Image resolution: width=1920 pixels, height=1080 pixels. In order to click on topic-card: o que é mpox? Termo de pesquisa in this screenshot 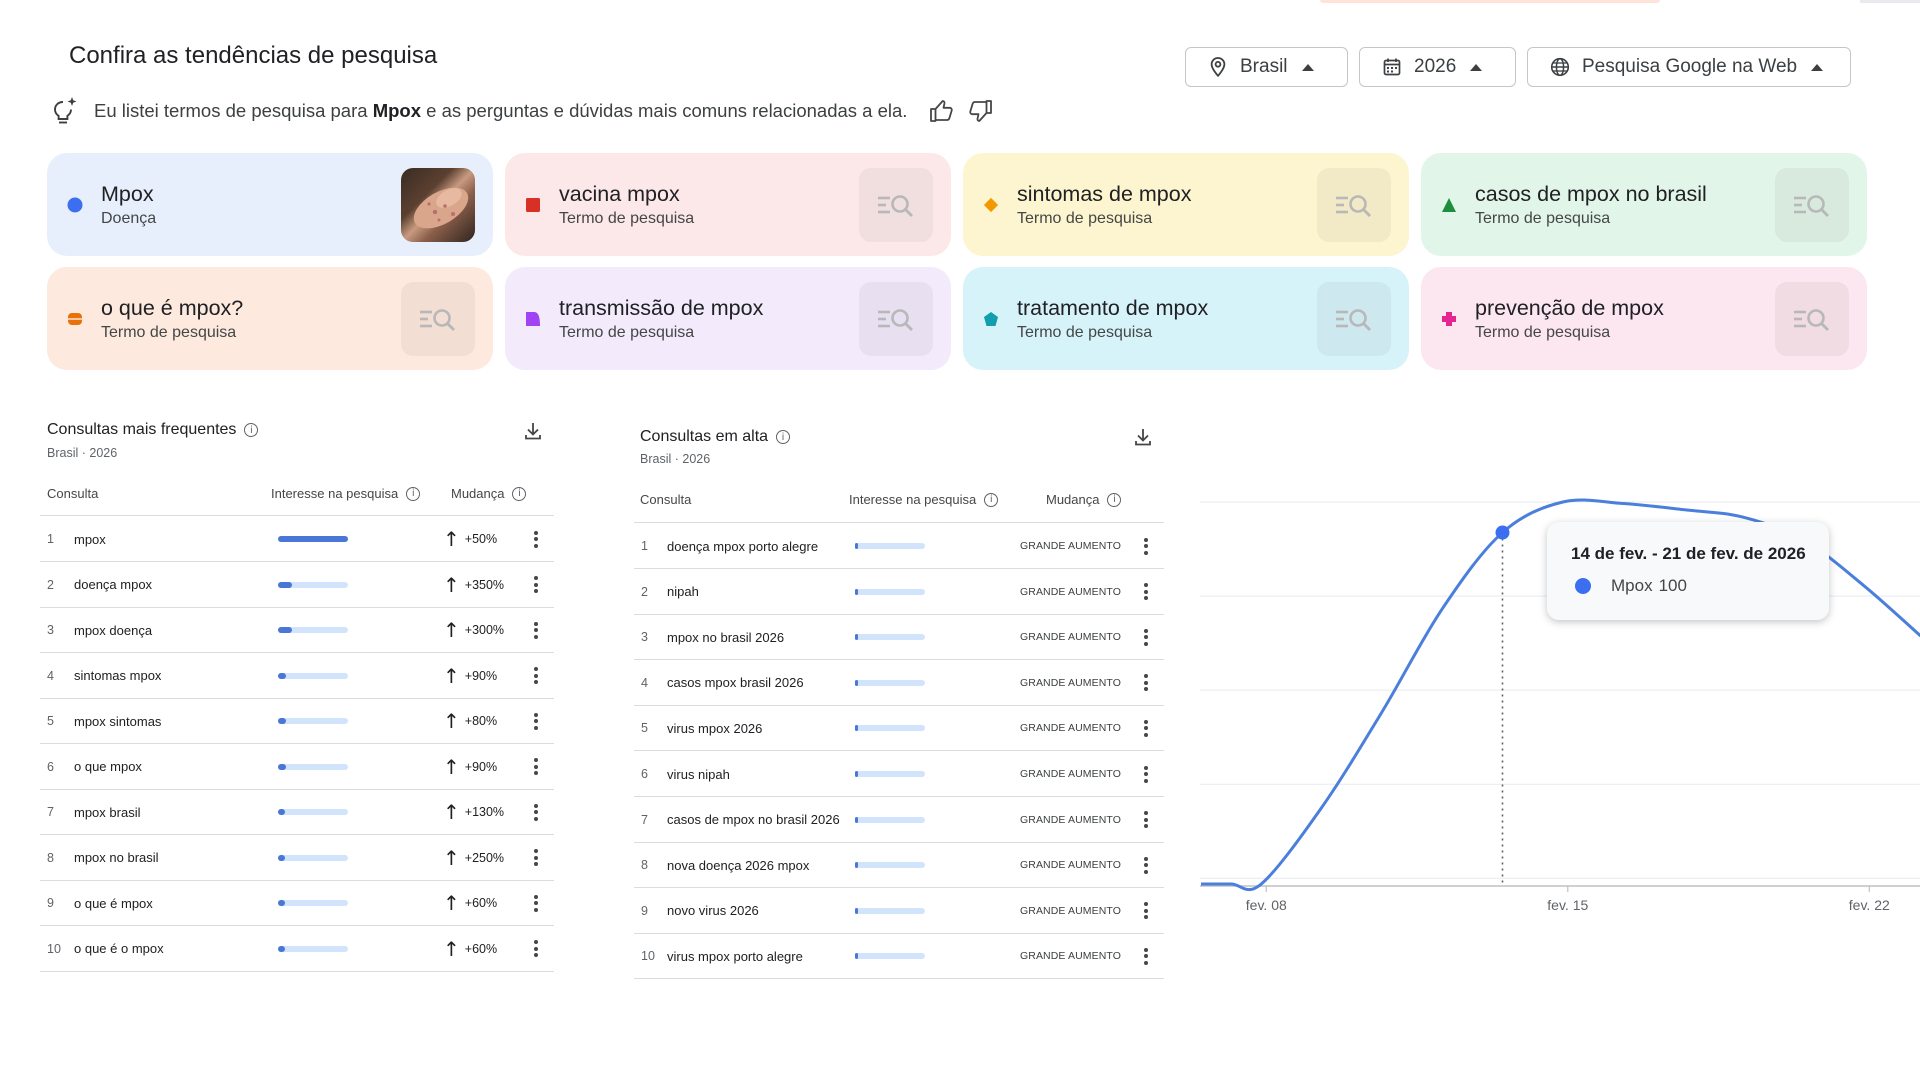, I will do `click(270, 318)`.